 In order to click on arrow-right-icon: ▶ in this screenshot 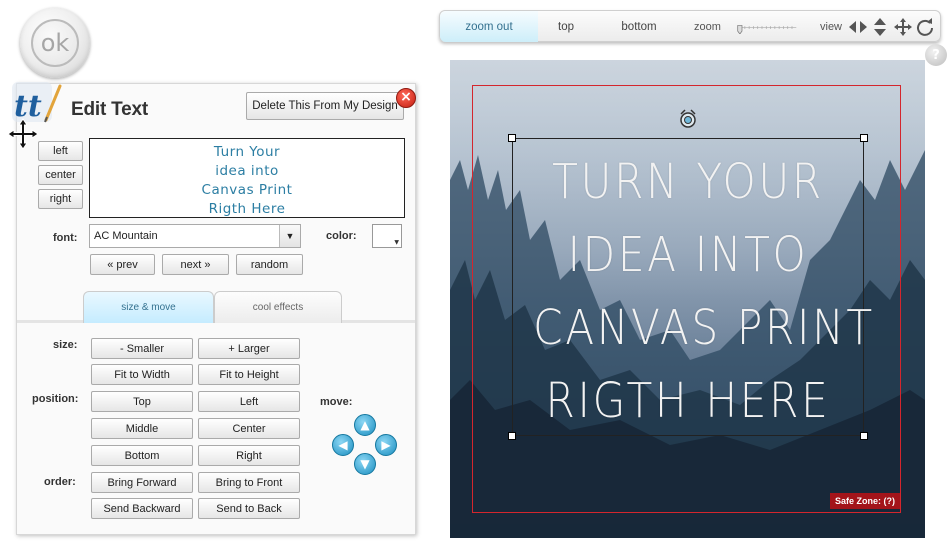, I will do `click(386, 445)`.